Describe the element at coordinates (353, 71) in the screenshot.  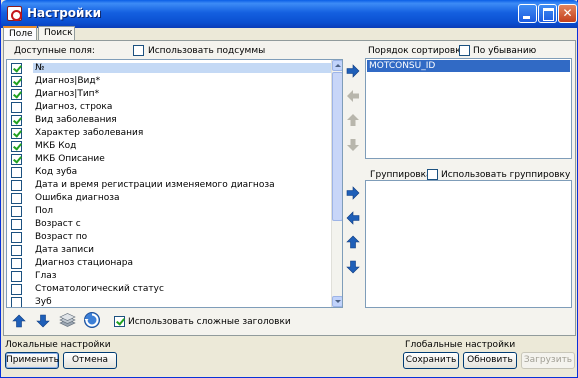
I see `add-sort-arrow-icon` at that location.